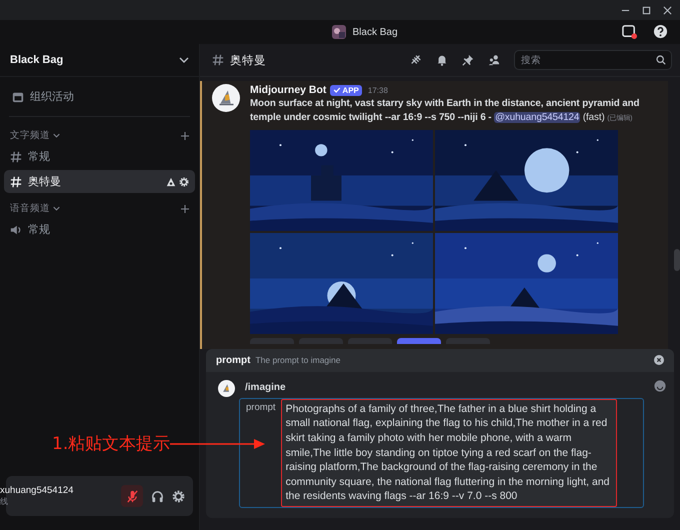 The height and width of the screenshot is (530, 680). What do you see at coordinates (18, 96) in the screenshot?
I see `calendar-icon` at bounding box center [18, 96].